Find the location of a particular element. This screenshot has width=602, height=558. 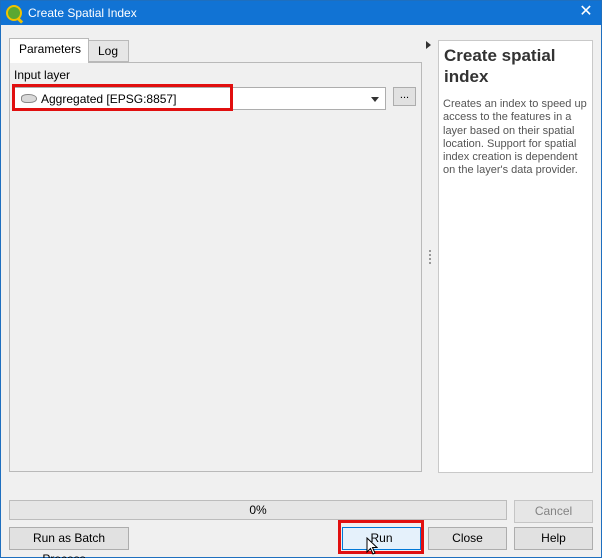

splitter-handle is located at coordinates (430, 257).